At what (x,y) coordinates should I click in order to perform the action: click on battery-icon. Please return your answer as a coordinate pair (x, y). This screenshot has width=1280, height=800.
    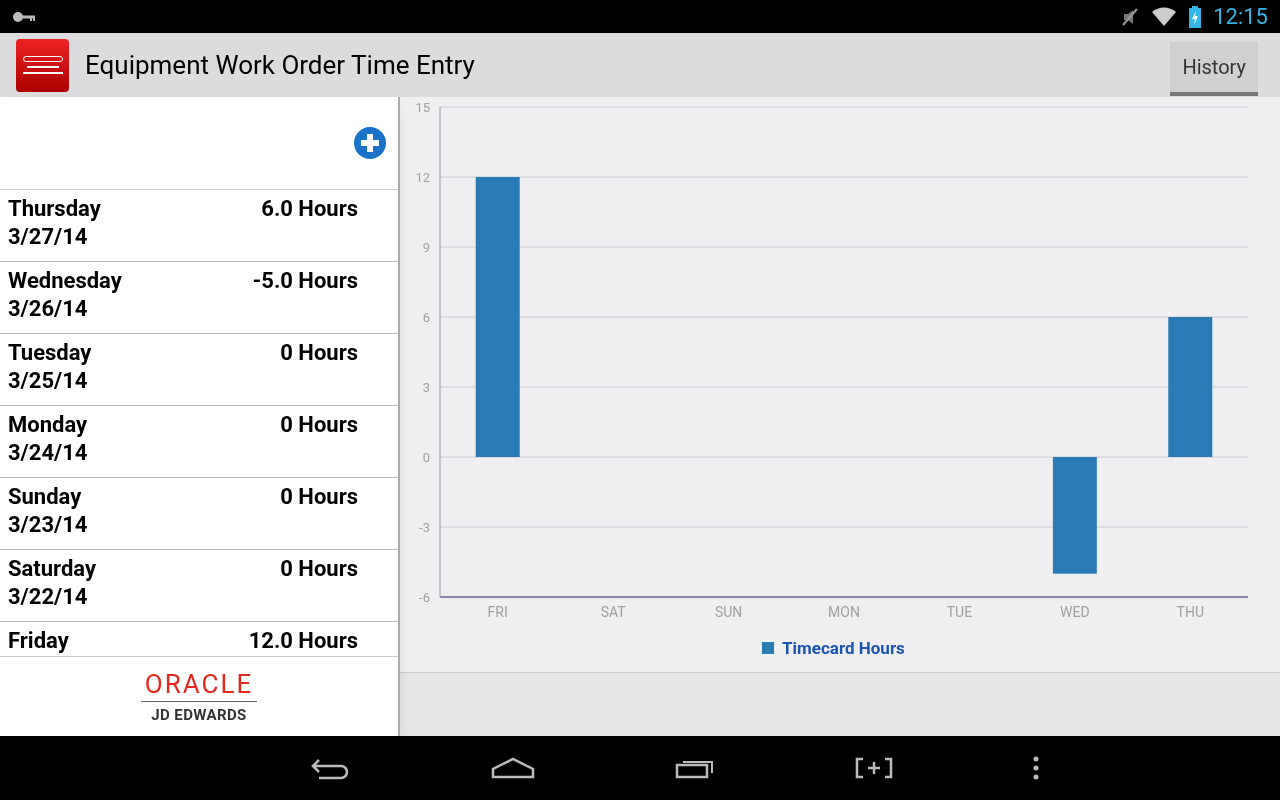
    Looking at the image, I should click on (1195, 16).